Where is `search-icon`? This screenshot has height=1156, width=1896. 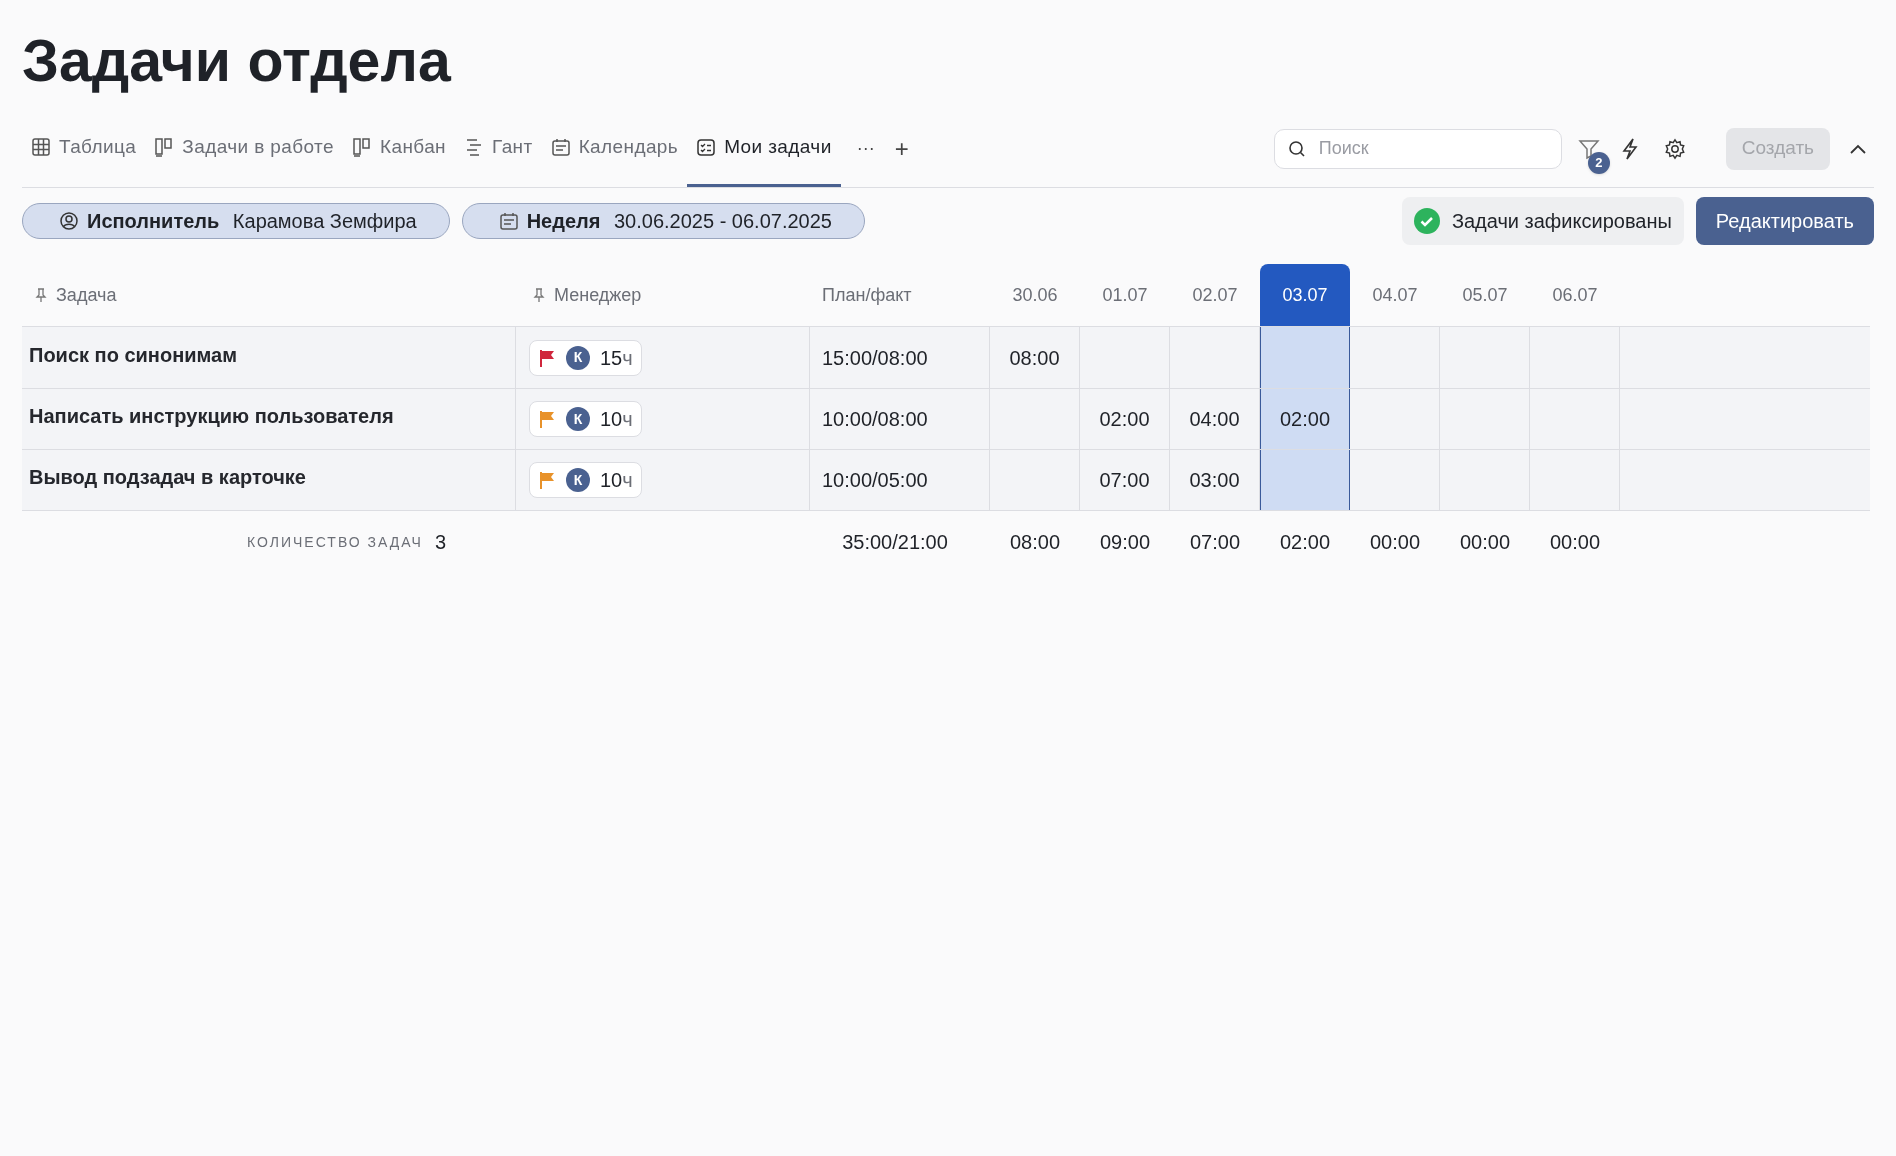
search-icon is located at coordinates (1296, 148).